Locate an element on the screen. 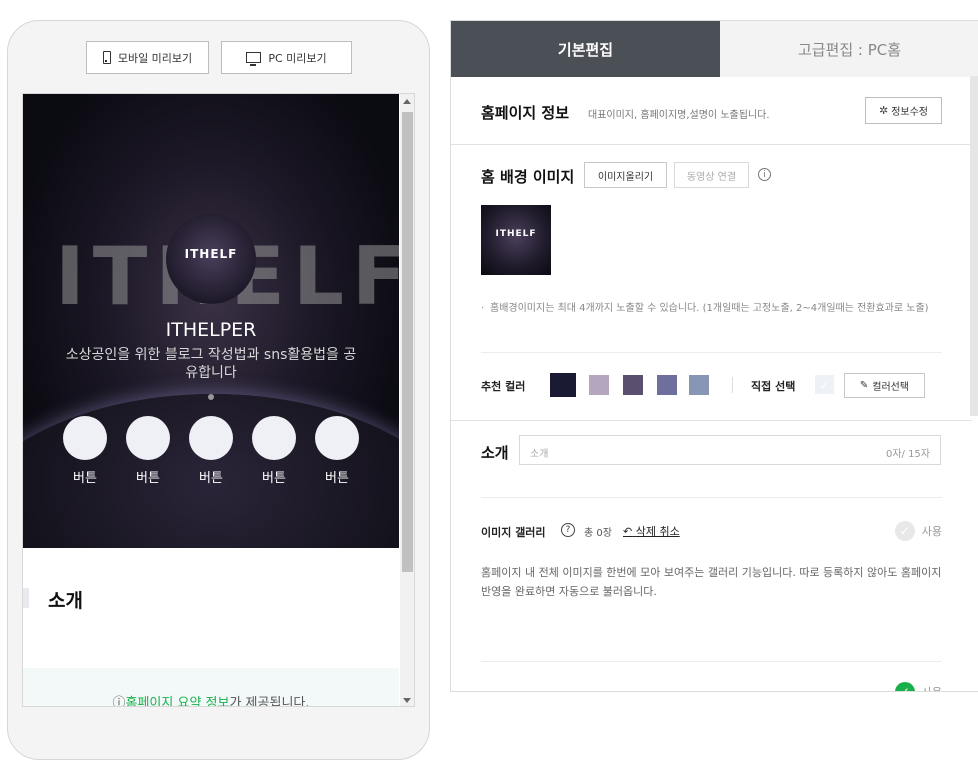 This screenshot has width=978, height=760. hero-button-3: 버튼 is located at coordinates (211, 451).